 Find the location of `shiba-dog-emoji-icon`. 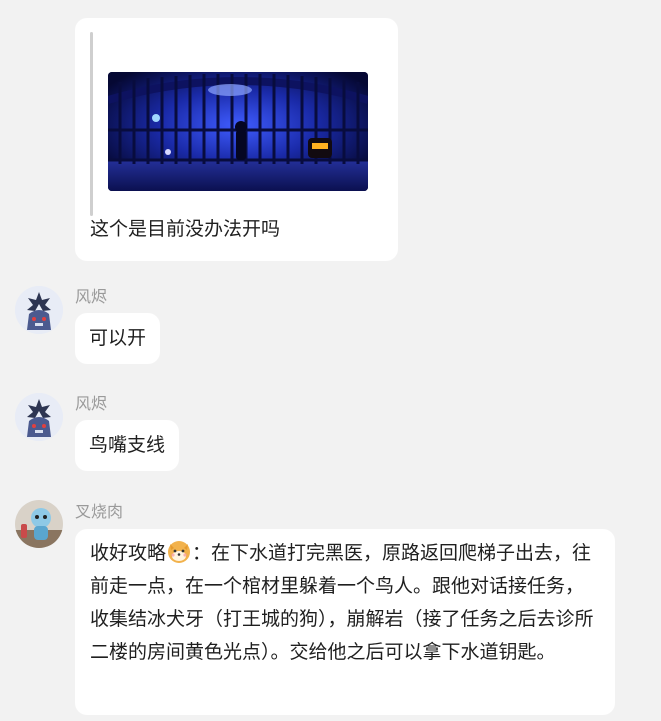

shiba-dog-emoji-icon is located at coordinates (179, 552).